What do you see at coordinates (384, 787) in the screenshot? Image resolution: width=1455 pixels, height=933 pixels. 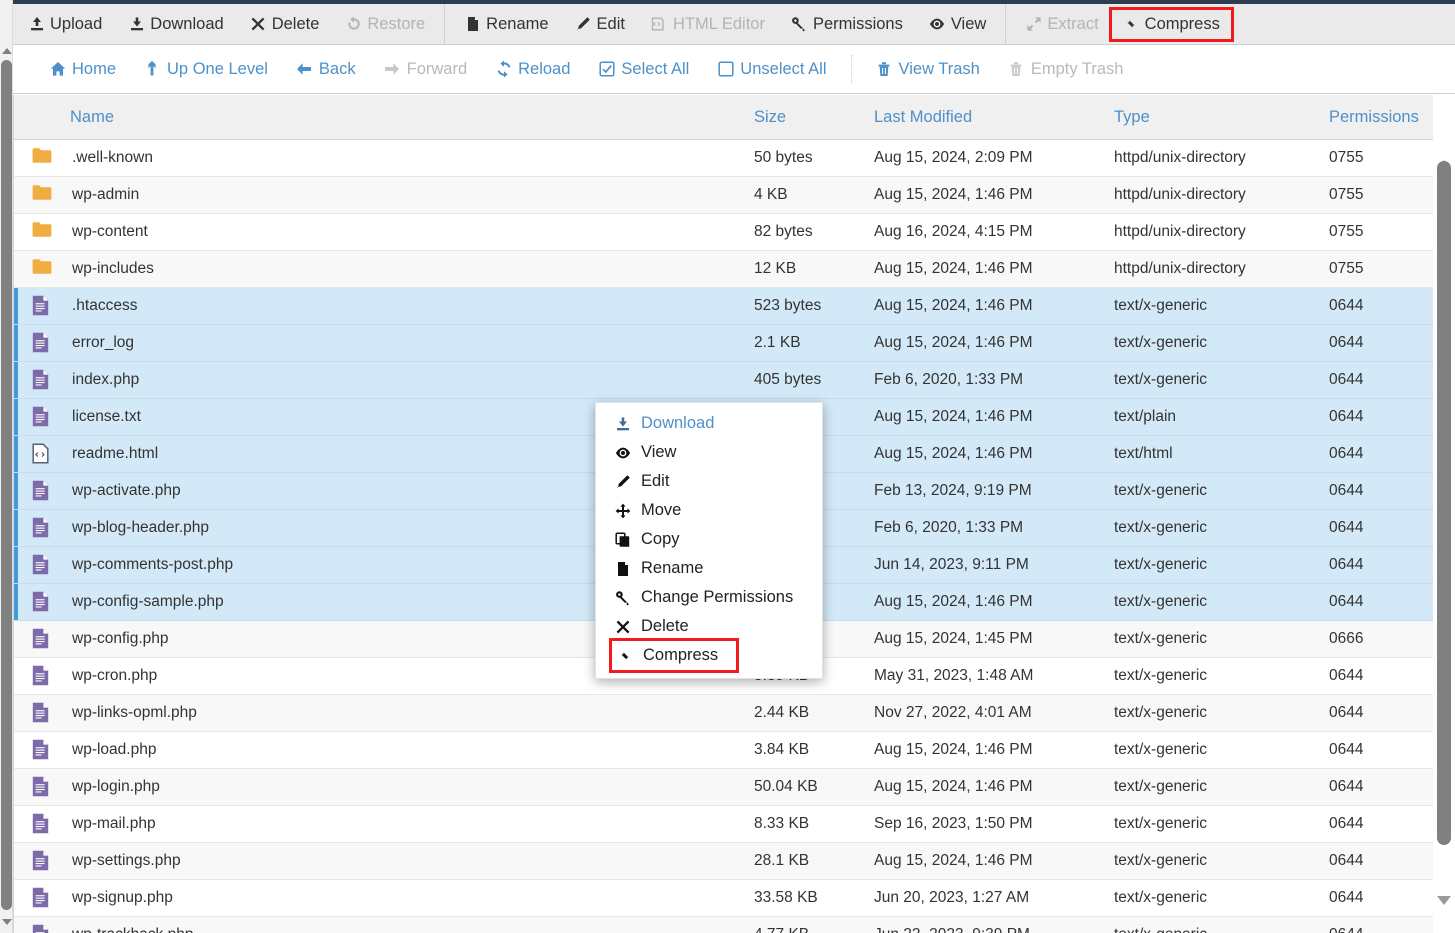 I see `file-name-cell: wp-login.php` at bounding box center [384, 787].